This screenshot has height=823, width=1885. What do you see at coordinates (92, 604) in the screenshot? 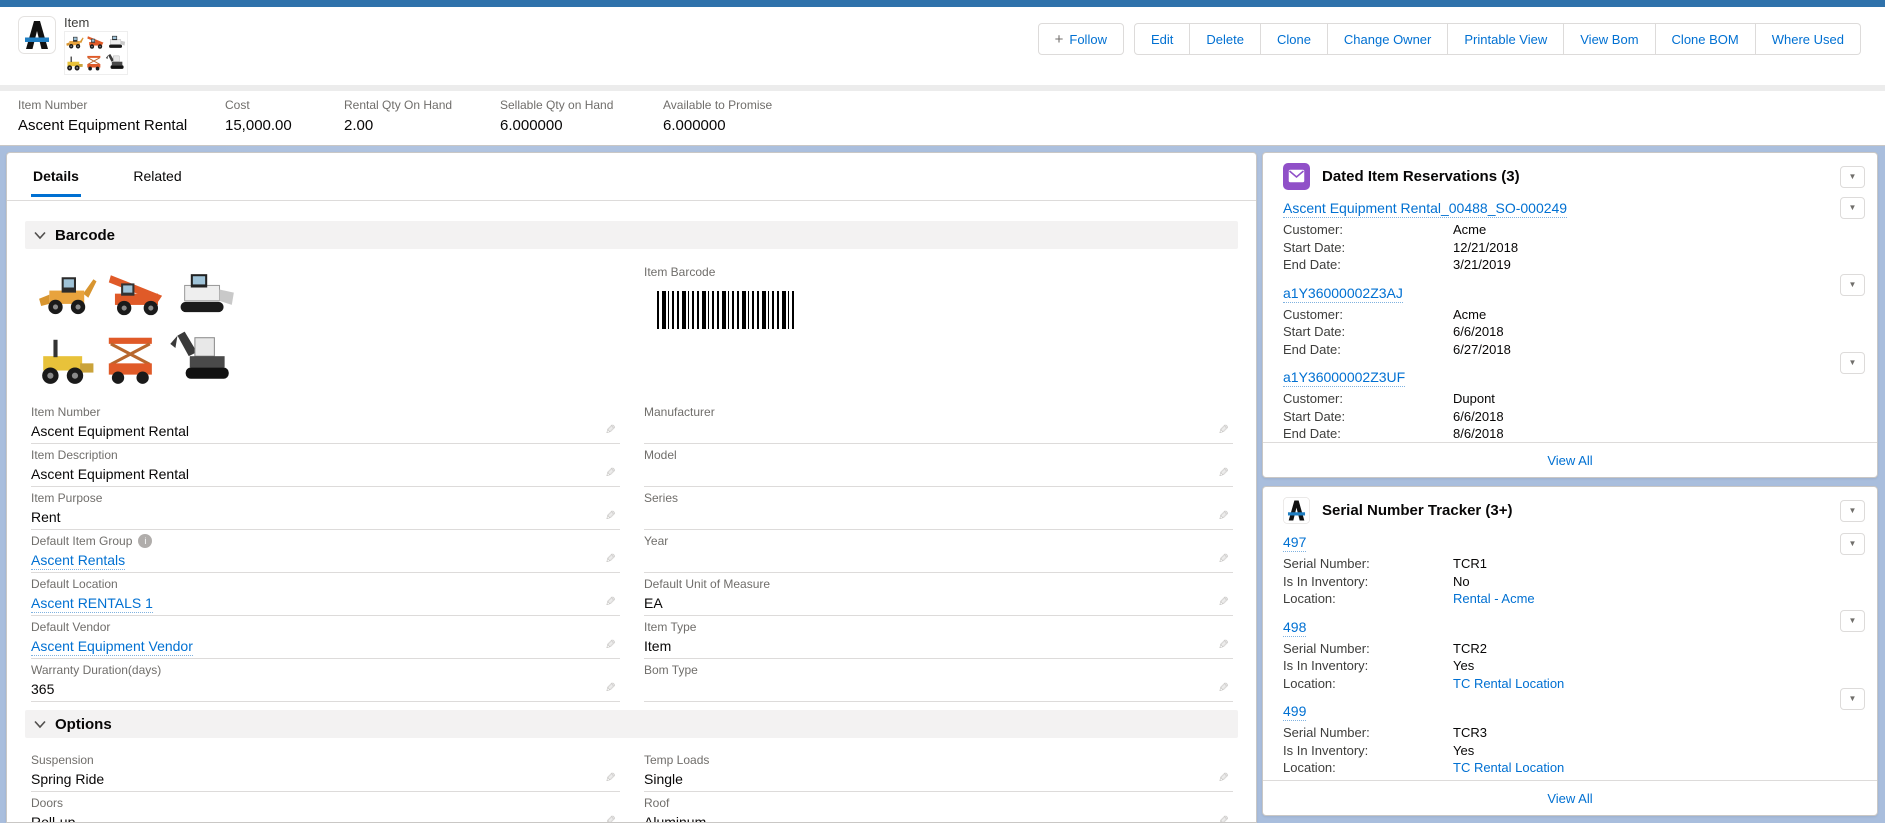
I see `field-value-link: Ascent RENTALS 1` at bounding box center [92, 604].